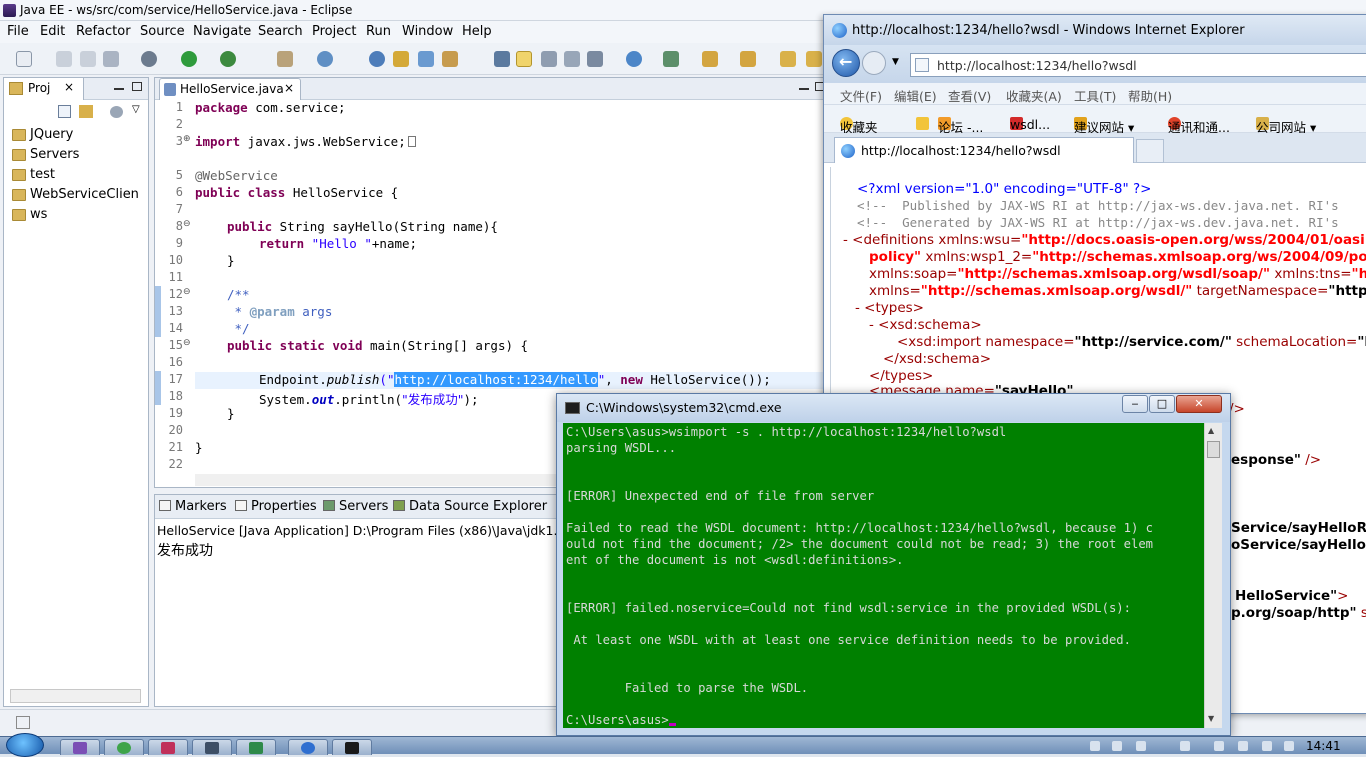 The height and width of the screenshot is (757, 1366). What do you see at coordinates (124, 747) in the screenshot?
I see `taskbar-chrome` at bounding box center [124, 747].